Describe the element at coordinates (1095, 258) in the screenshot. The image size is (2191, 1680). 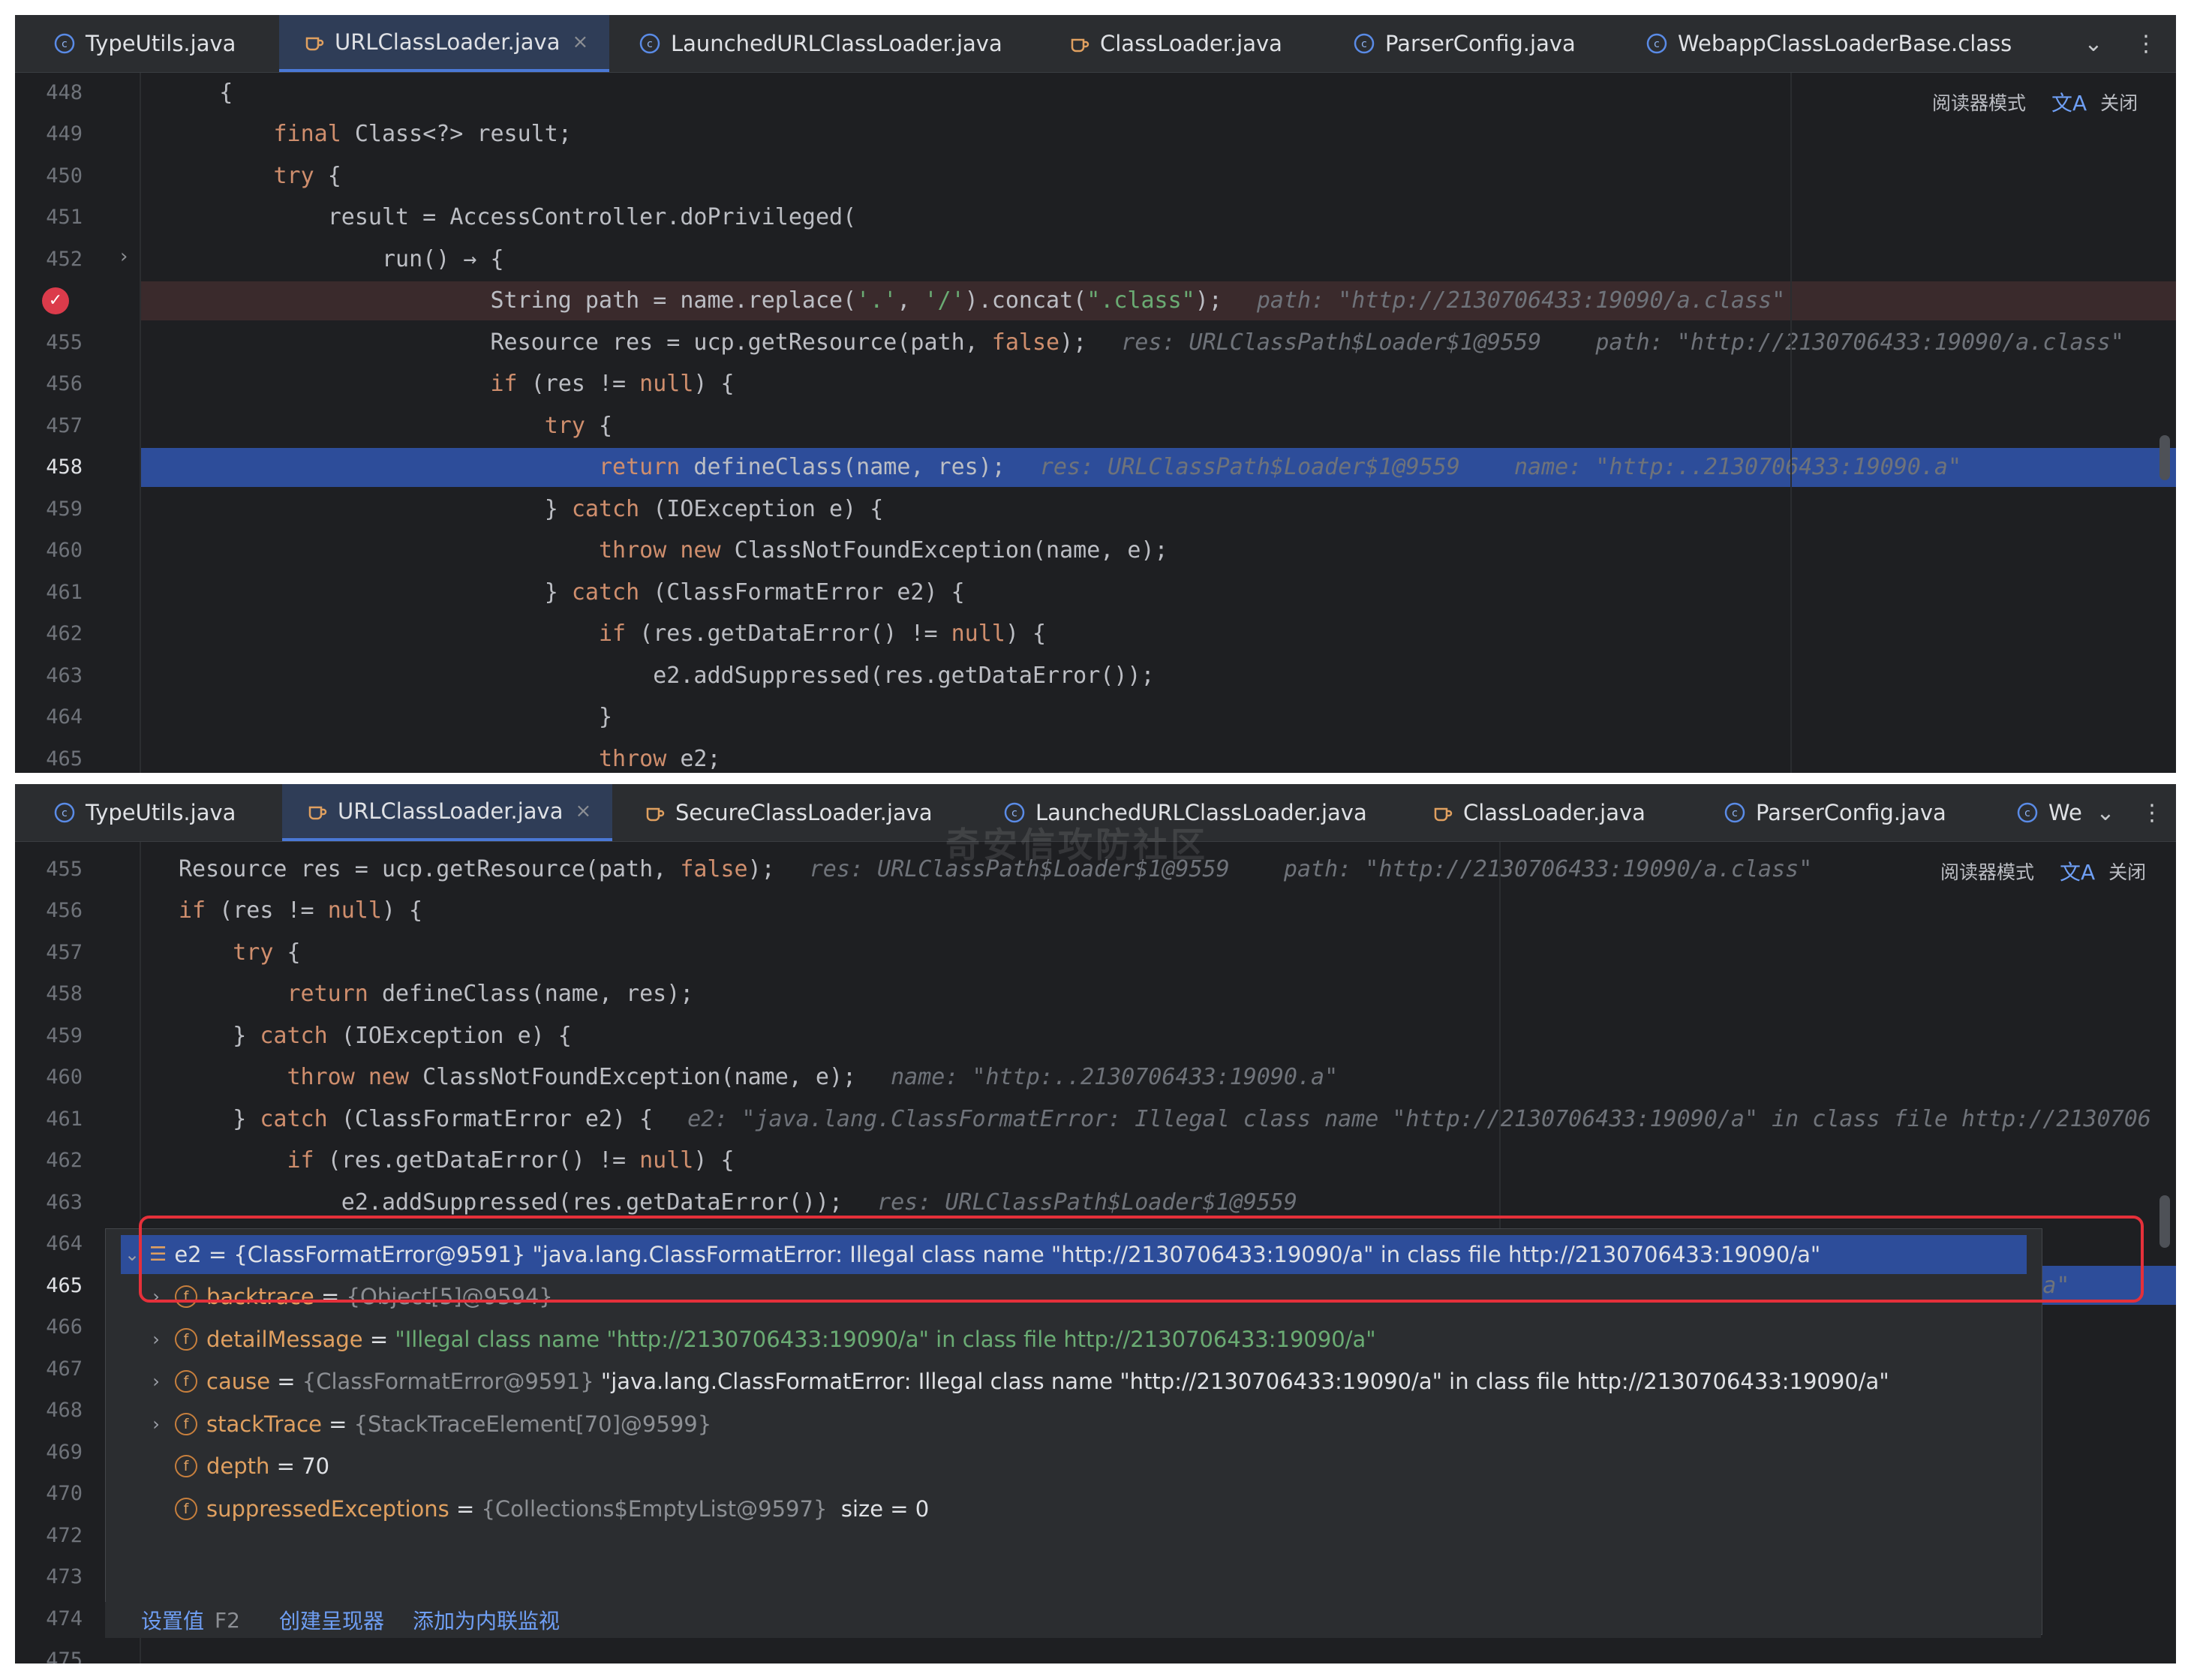
I see `code-line: 452 run() → {` at that location.